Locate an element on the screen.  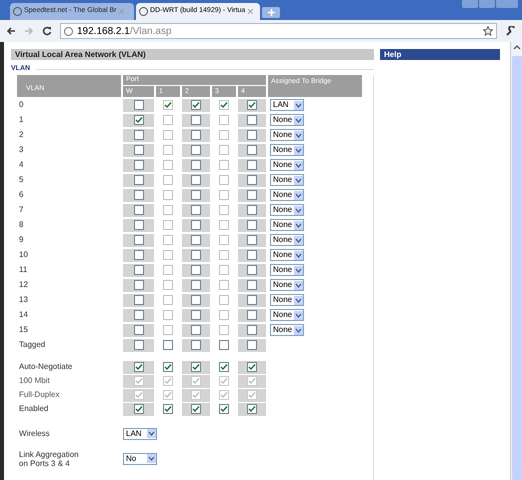
star-icon is located at coordinates (488, 31).